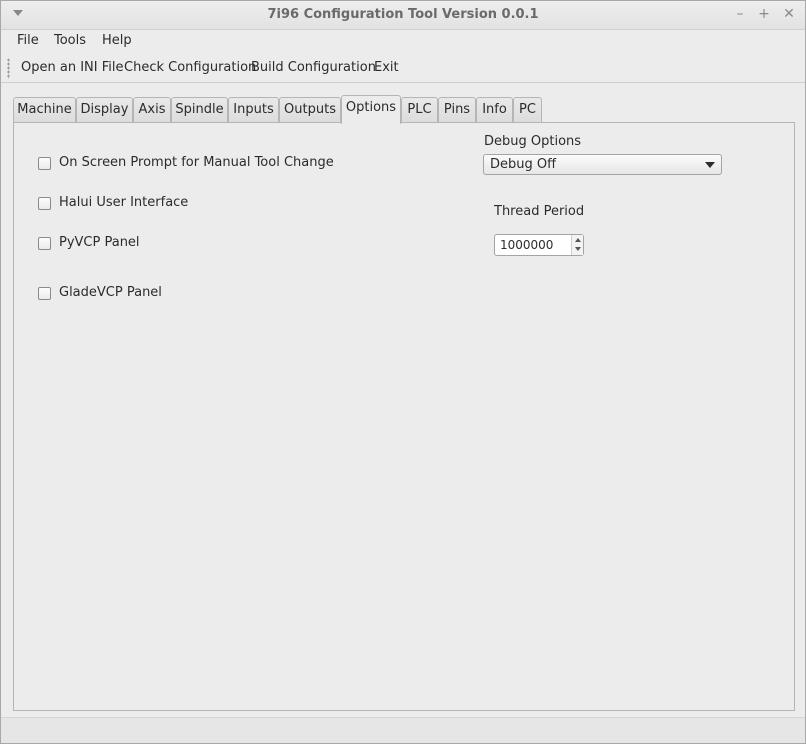 This screenshot has height=744, width=806. I want to click on manual-tool-change-checkbox, so click(44, 163).